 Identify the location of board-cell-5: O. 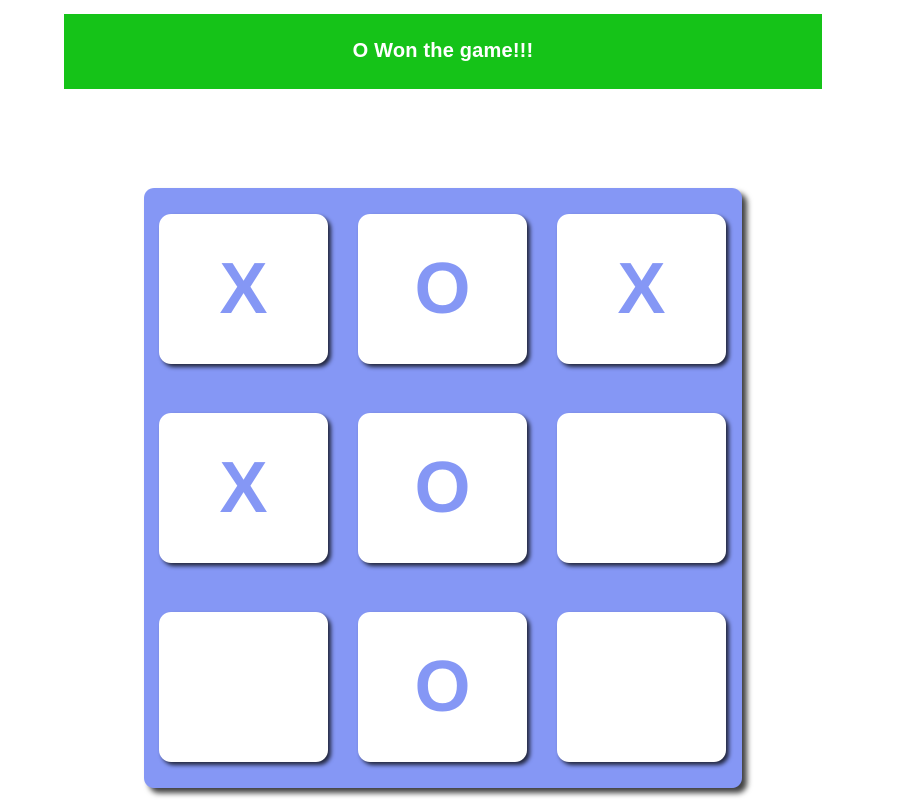
(442, 488).